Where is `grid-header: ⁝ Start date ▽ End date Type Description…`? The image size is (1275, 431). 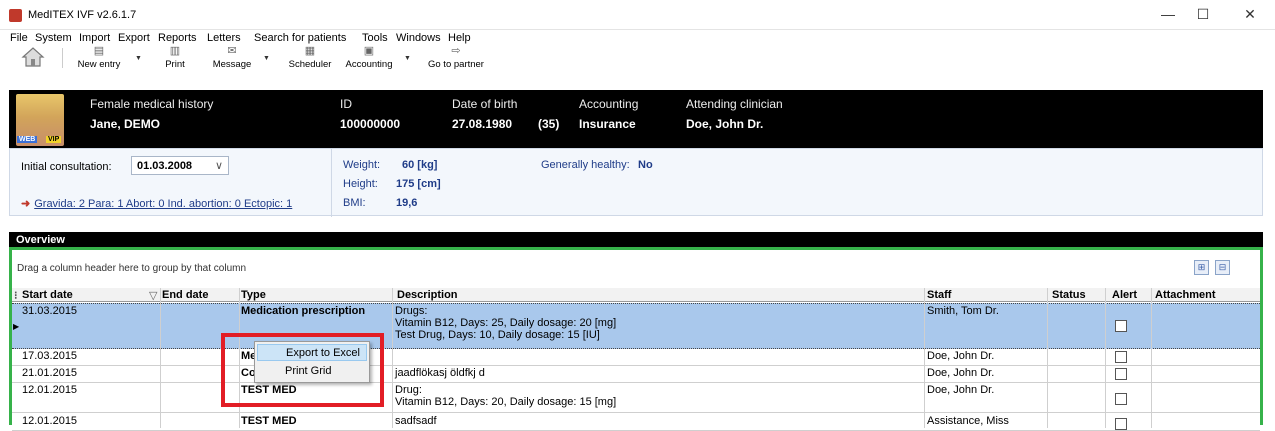
grid-header: ⁝ Start date ▽ End date Type Description… is located at coordinates (636, 295).